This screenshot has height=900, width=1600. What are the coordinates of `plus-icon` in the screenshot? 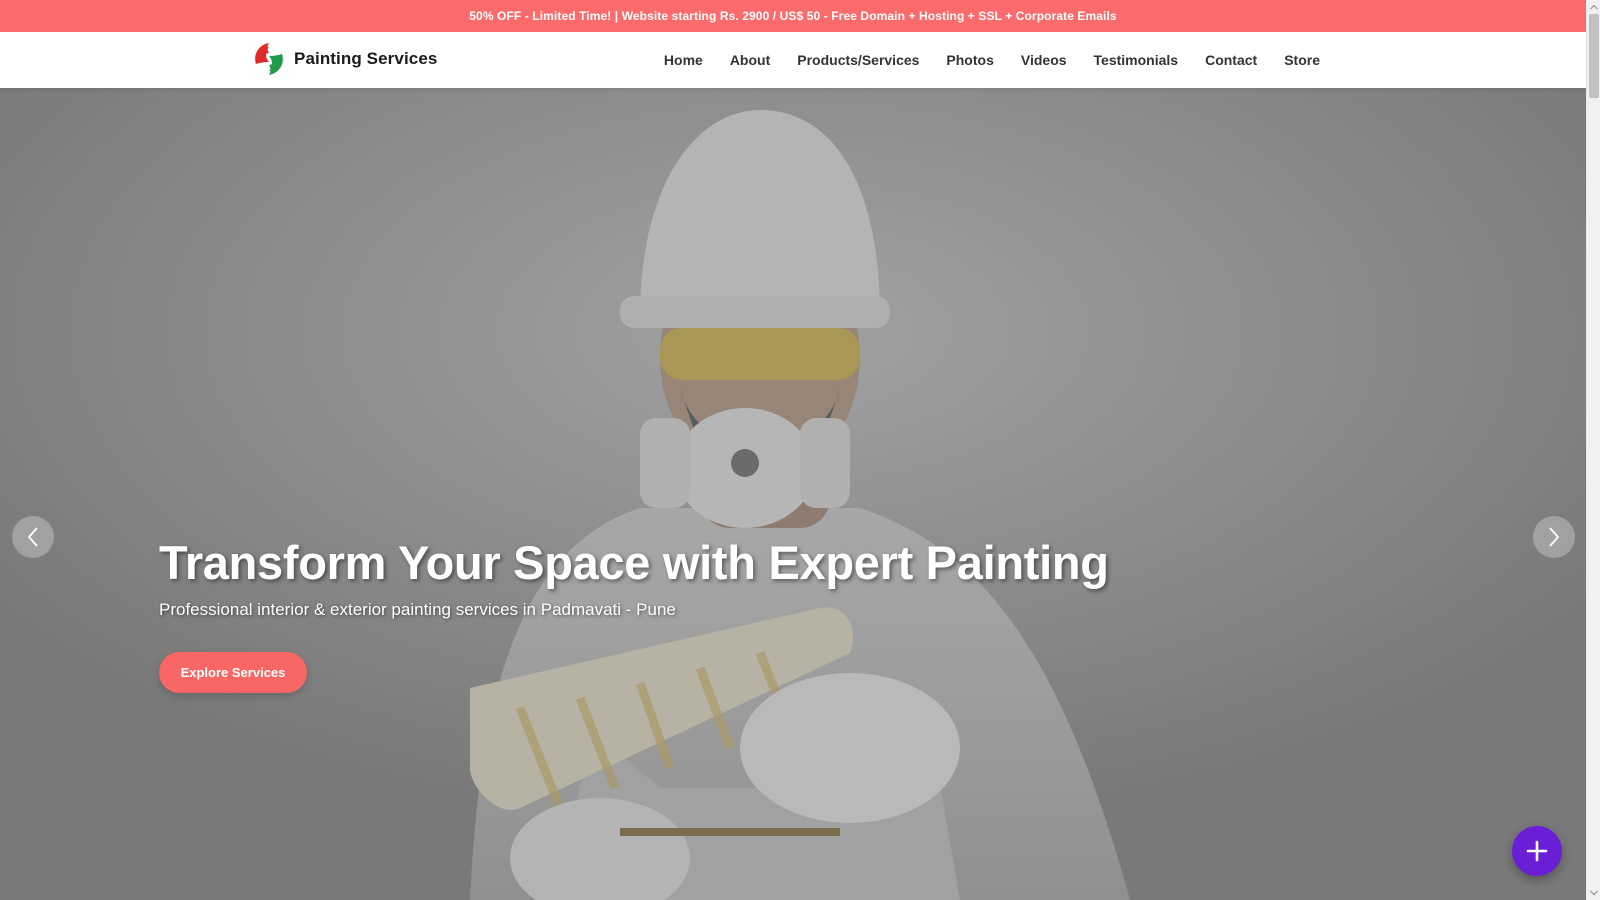 It's located at (1537, 851).